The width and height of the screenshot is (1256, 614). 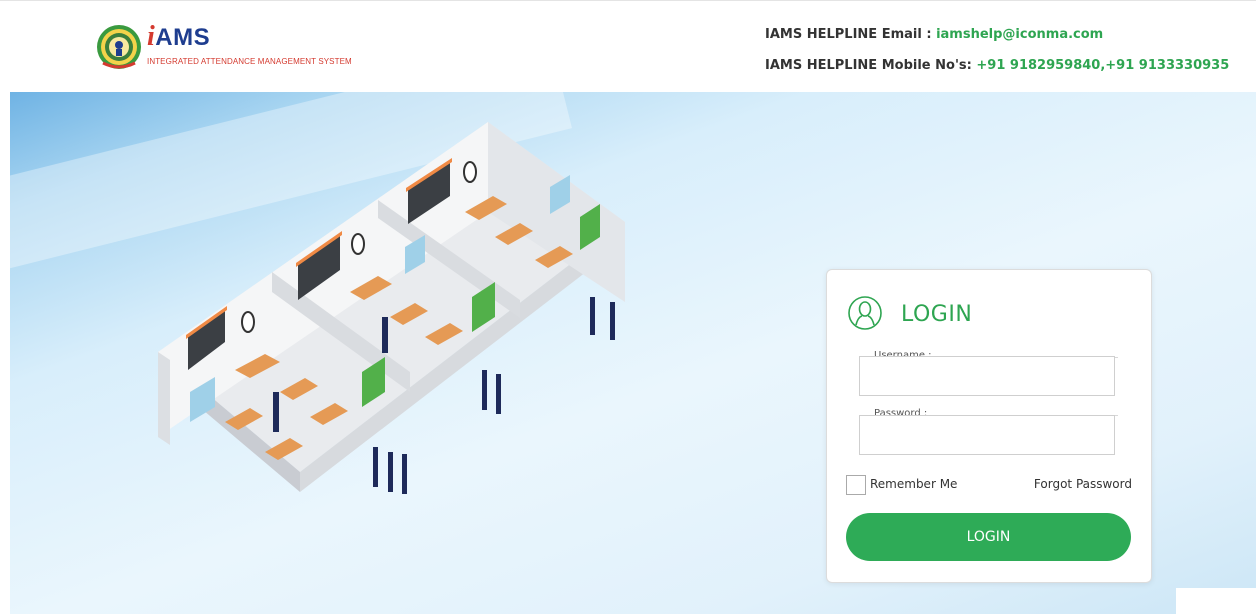 What do you see at coordinates (856, 485) in the screenshot?
I see `remember-me-checkbox` at bounding box center [856, 485].